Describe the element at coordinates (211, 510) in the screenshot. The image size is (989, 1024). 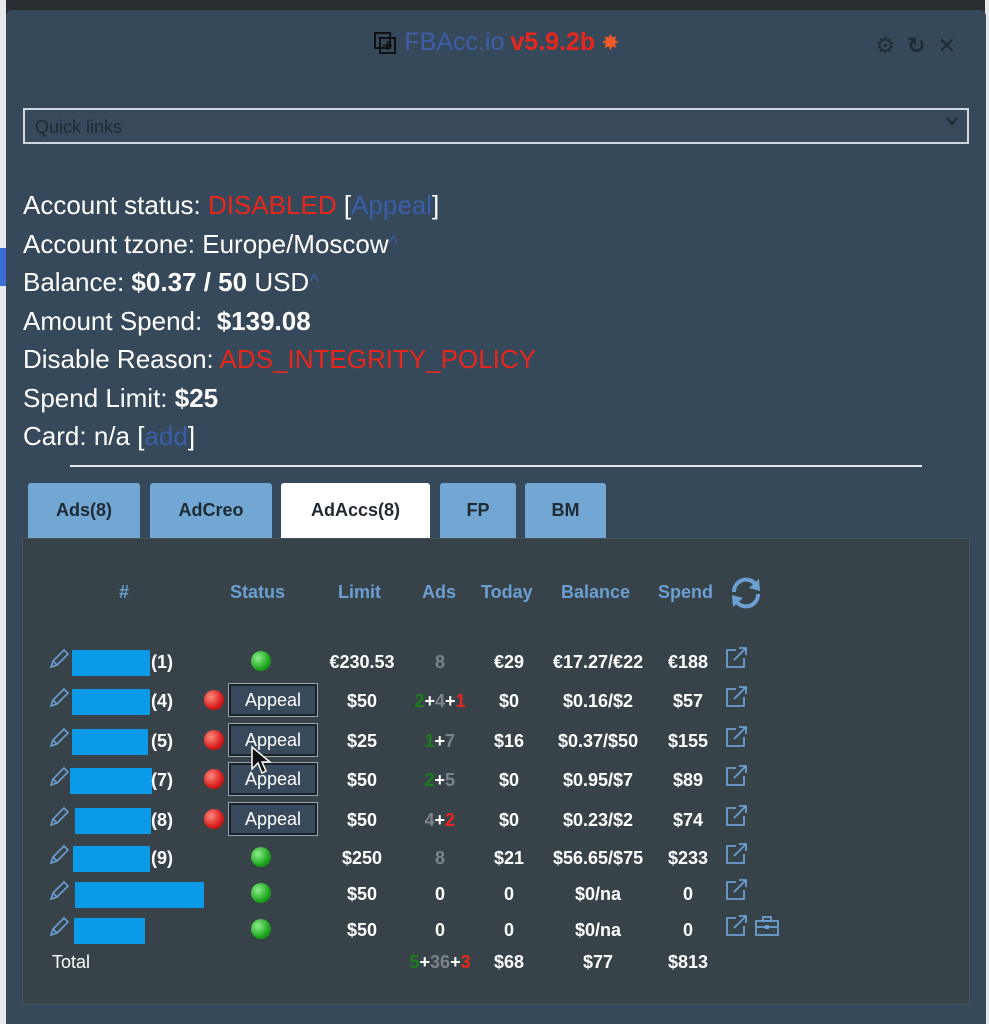
I see `tab-adcreo: AdCreo` at that location.